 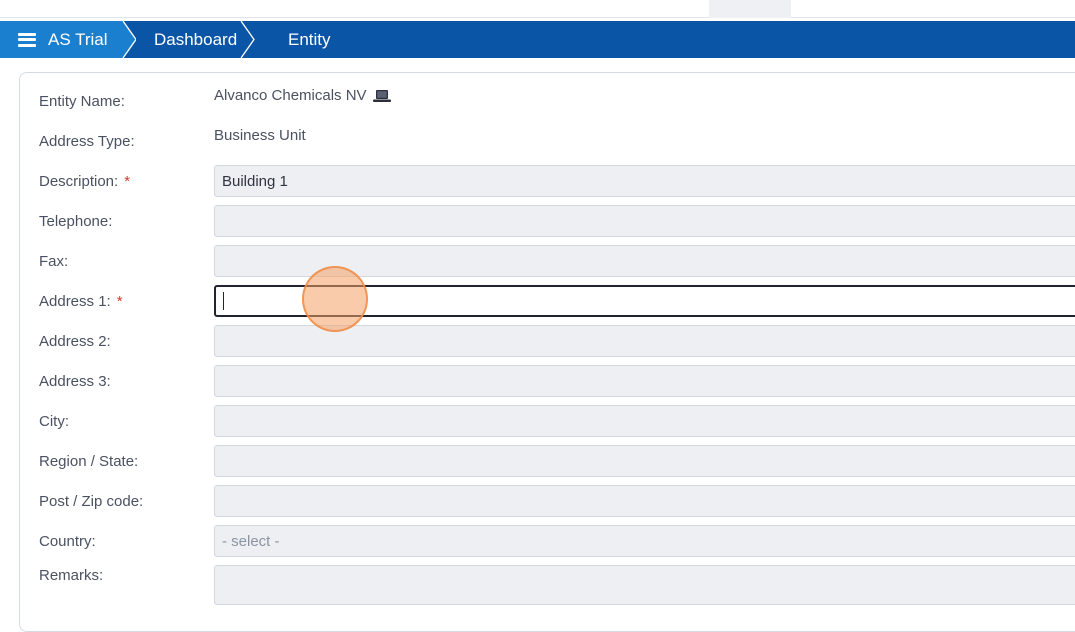 I want to click on city-label: City:, so click(x=54, y=421).